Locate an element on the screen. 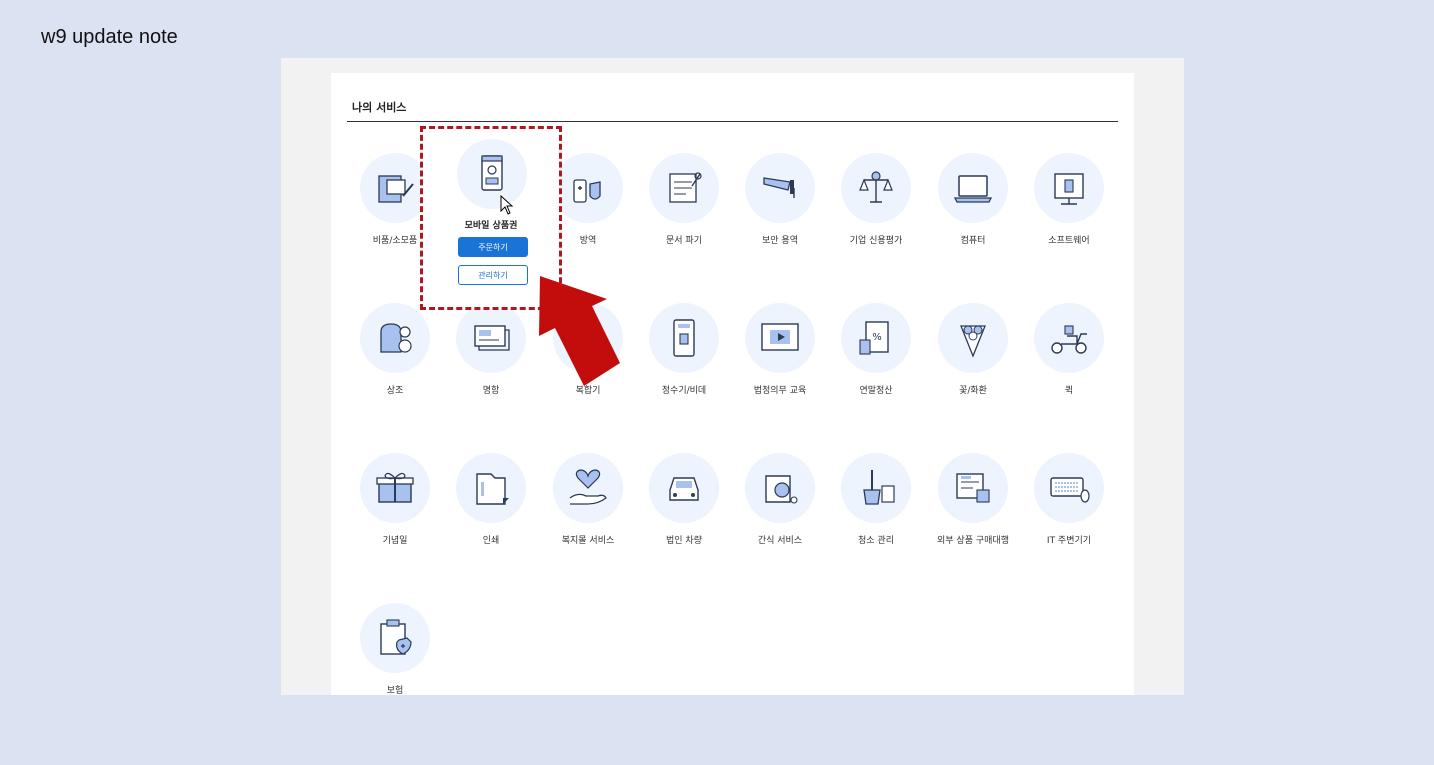  service-label: 상조 is located at coordinates (395, 391).